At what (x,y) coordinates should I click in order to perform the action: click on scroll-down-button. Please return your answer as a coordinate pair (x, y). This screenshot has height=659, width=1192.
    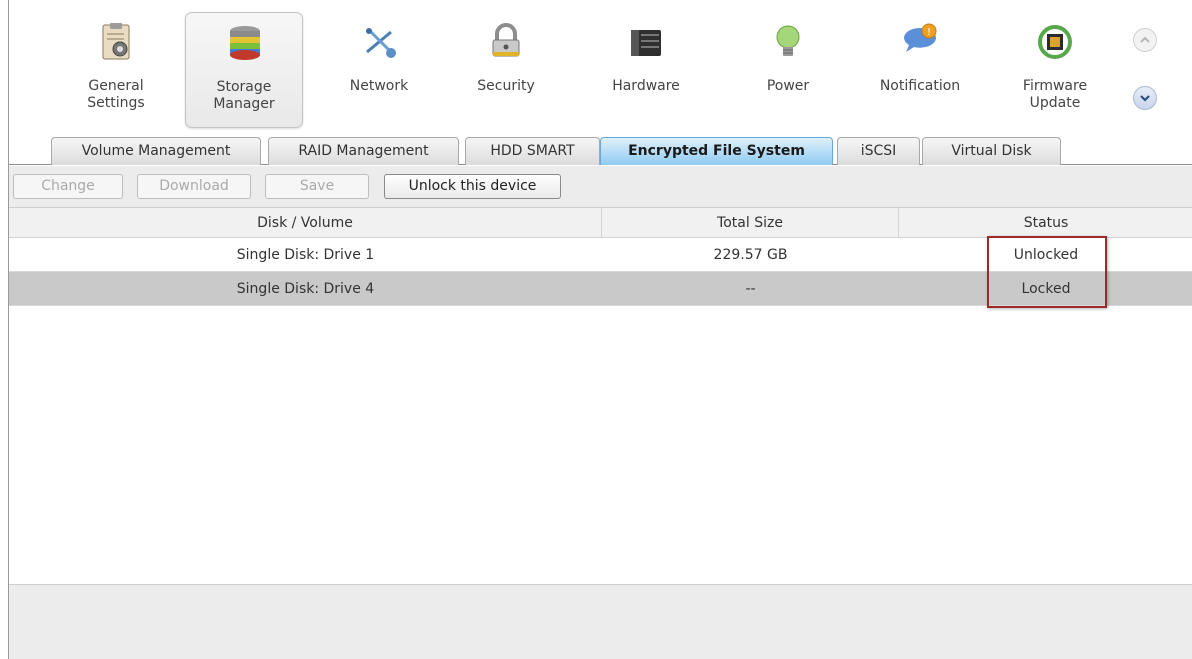
    Looking at the image, I should click on (1145, 98).